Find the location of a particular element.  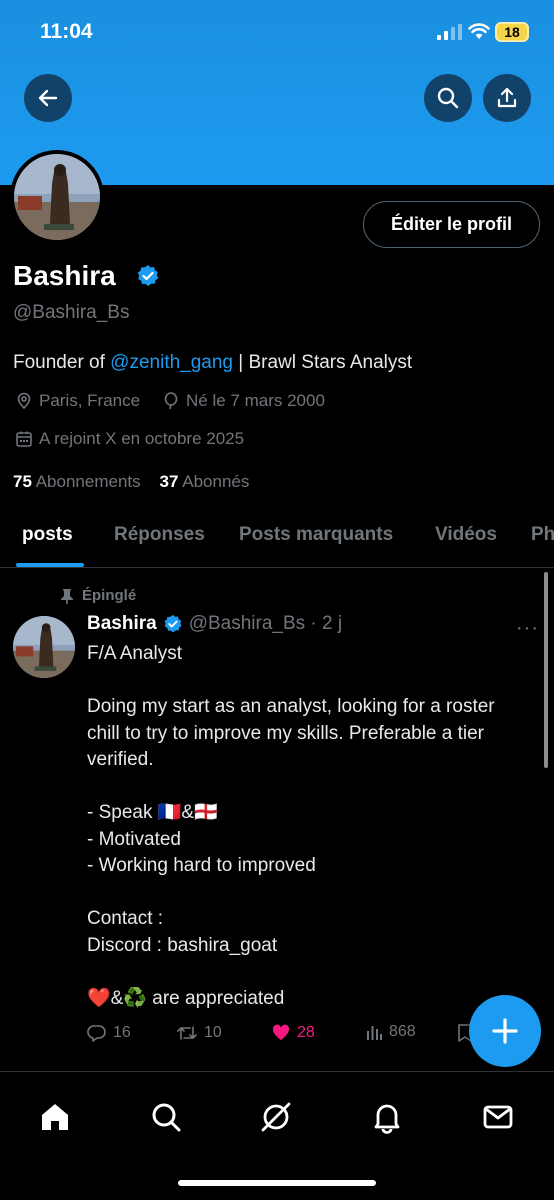

reply-count: 16 is located at coordinates (122, 1032).